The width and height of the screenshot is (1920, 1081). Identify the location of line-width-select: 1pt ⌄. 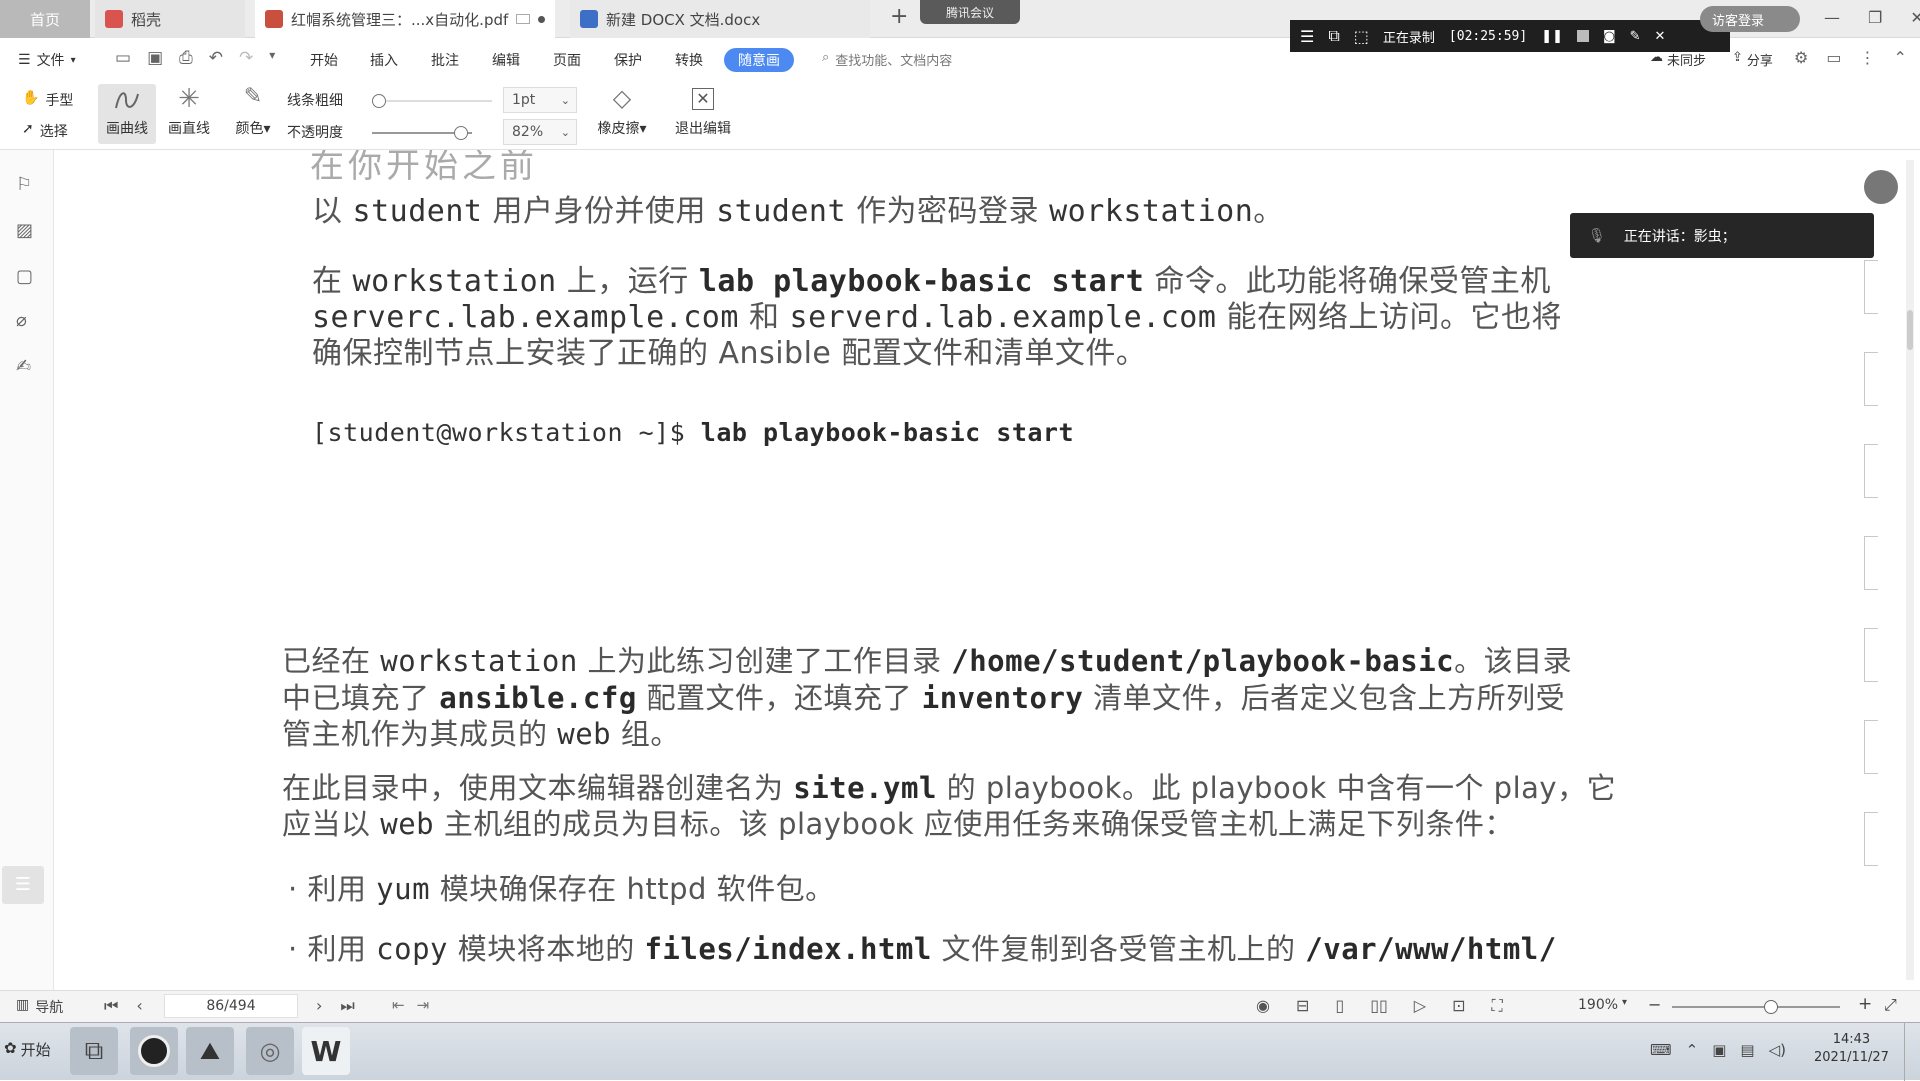
(540, 100).